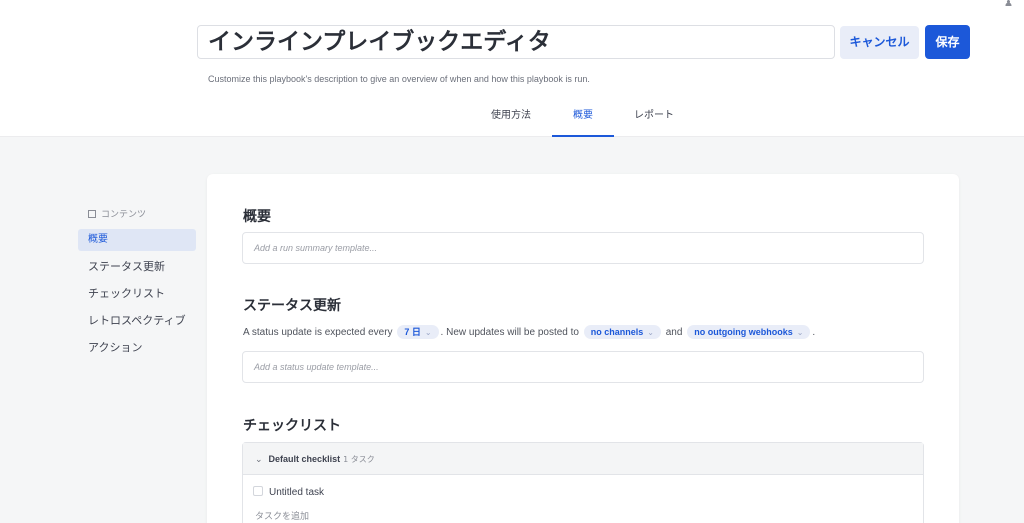  I want to click on webhooks-dropdown: no outgoing webhooks ⌄, so click(749, 332).